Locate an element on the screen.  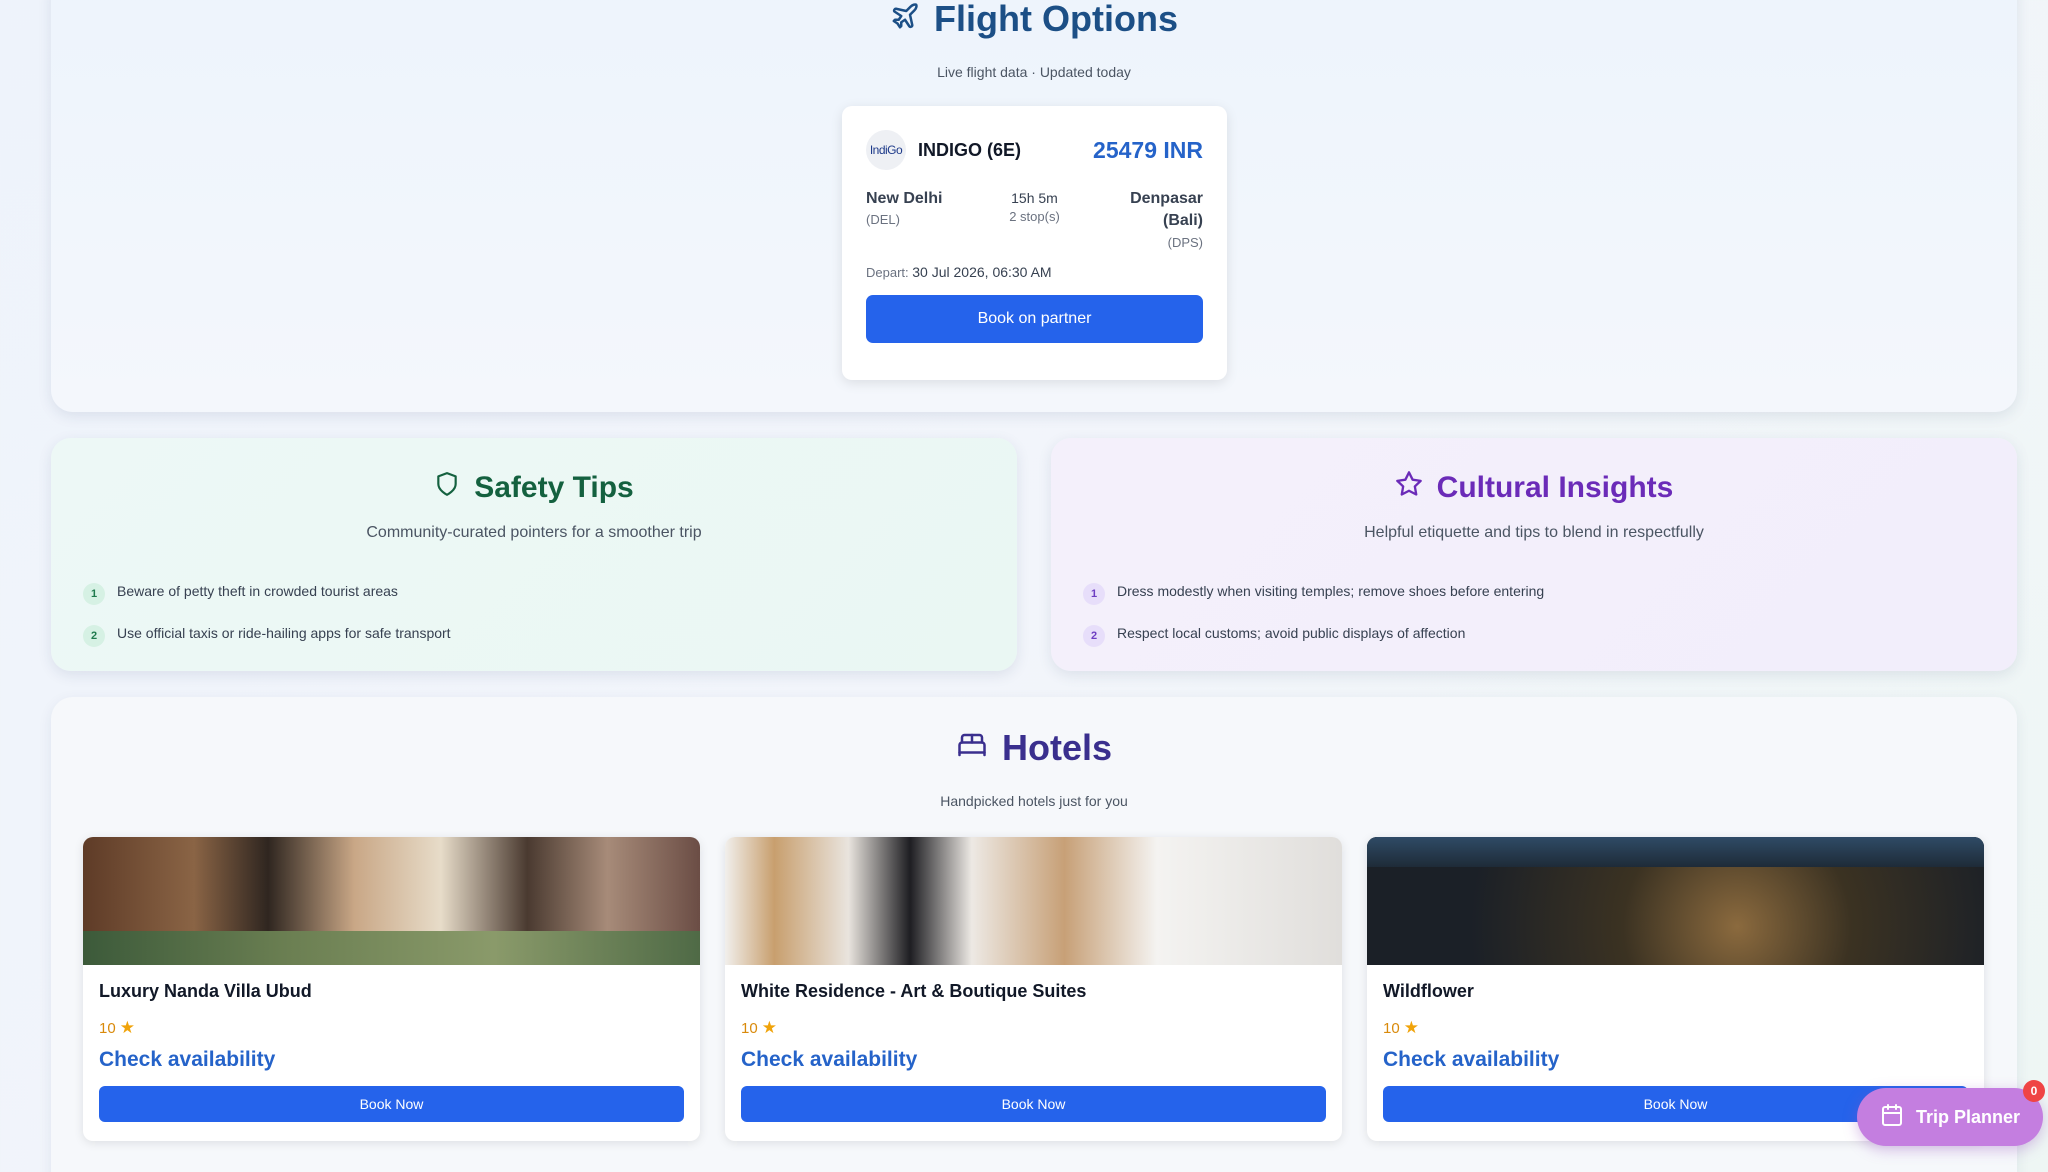
airline-name: INDIGO (6E) is located at coordinates (970, 149).